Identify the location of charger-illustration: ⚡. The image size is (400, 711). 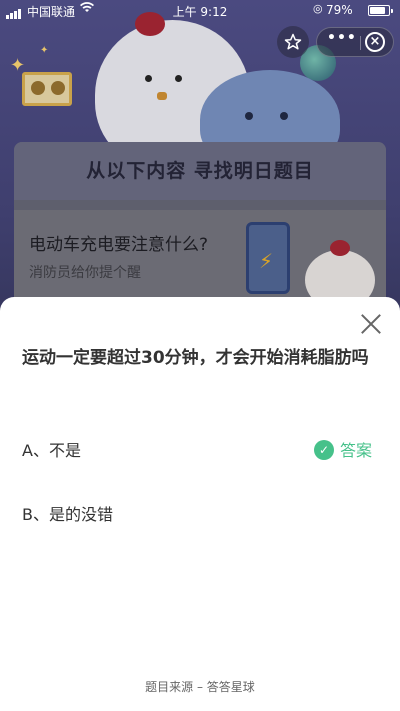
(268, 258).